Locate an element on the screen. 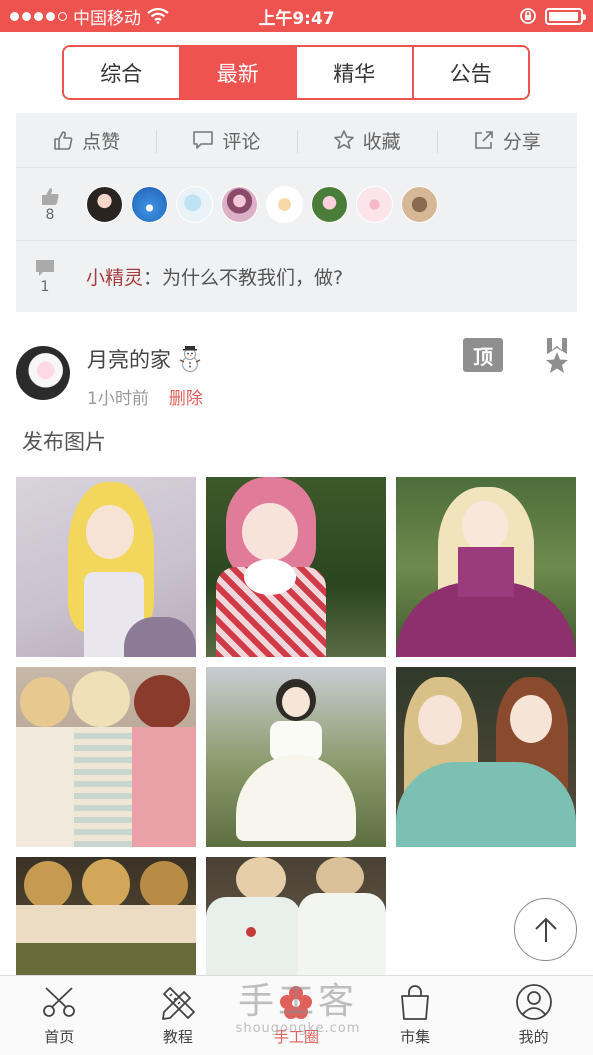 The height and width of the screenshot is (1055, 593). tab-home: 首页 is located at coordinates (59, 1015).